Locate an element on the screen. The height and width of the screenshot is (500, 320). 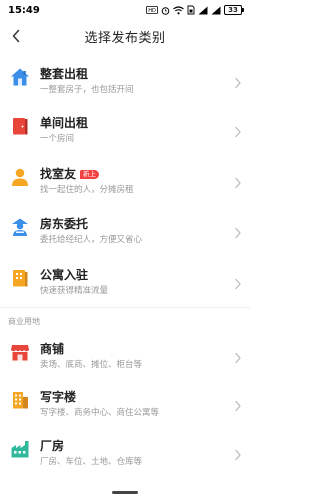
chevron-left-icon is located at coordinates (16, 36).